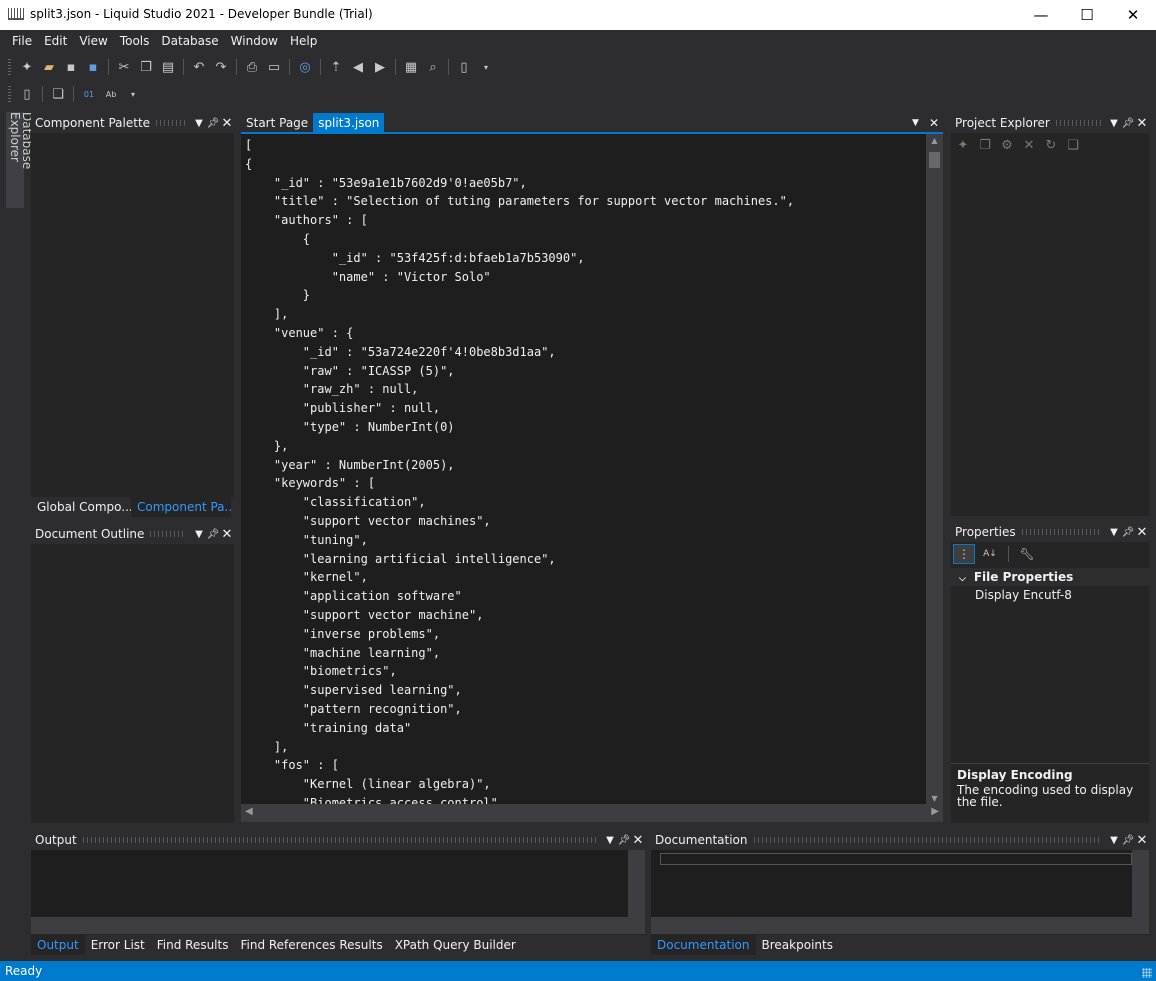  Describe the element at coordinates (221, 67) in the screenshot. I see `redo-icon: ↷` at that location.